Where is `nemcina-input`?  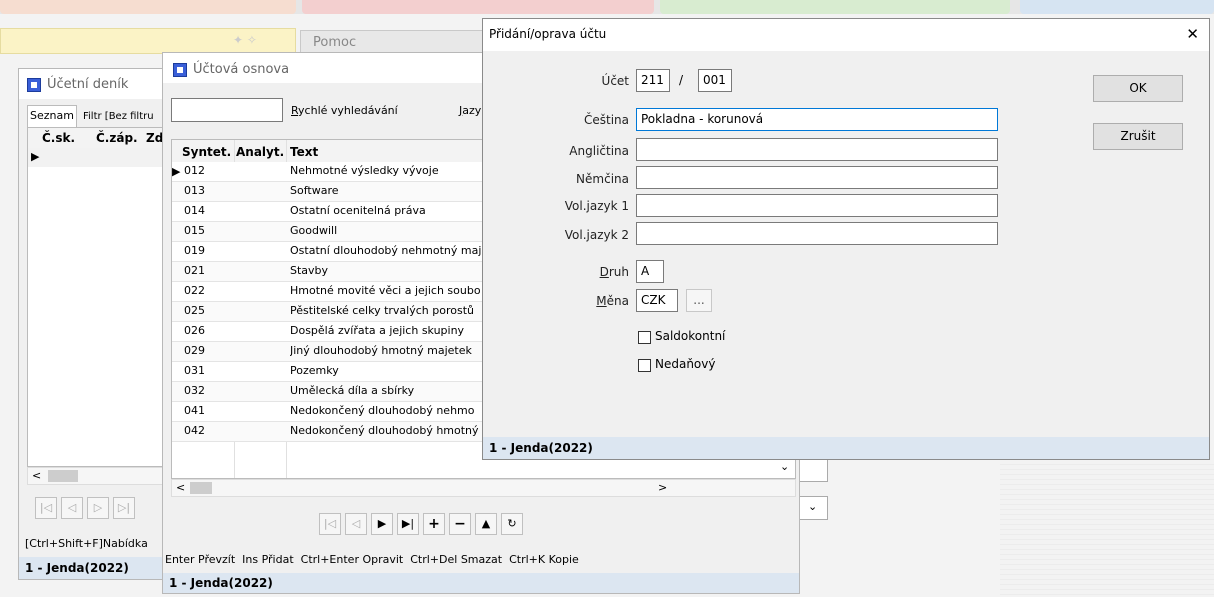 nemcina-input is located at coordinates (817, 177).